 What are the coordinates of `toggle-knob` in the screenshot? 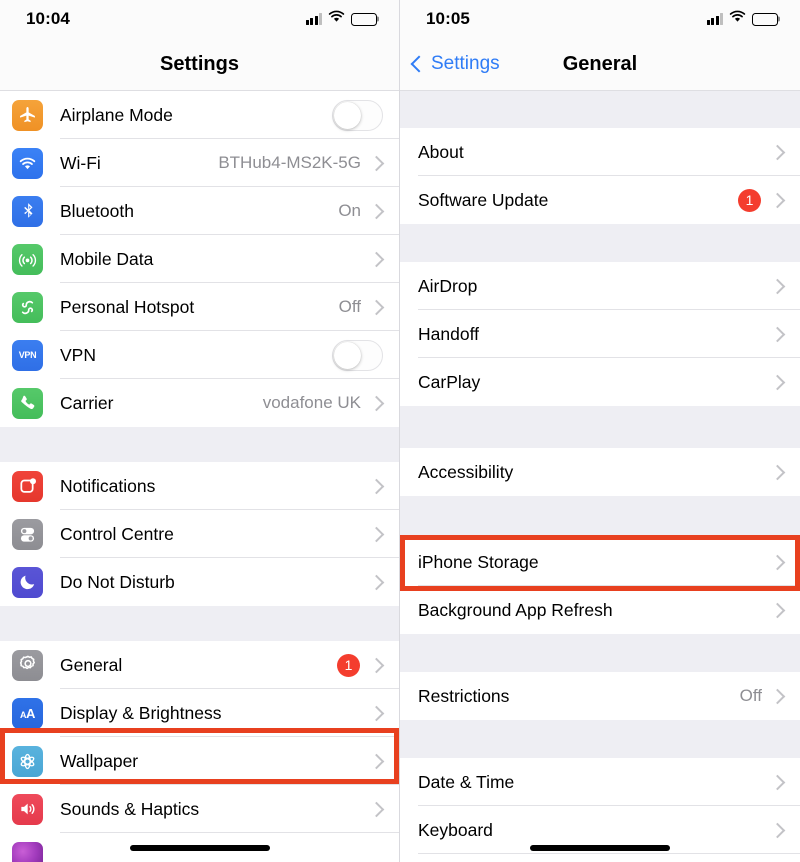 It's located at (347, 355).